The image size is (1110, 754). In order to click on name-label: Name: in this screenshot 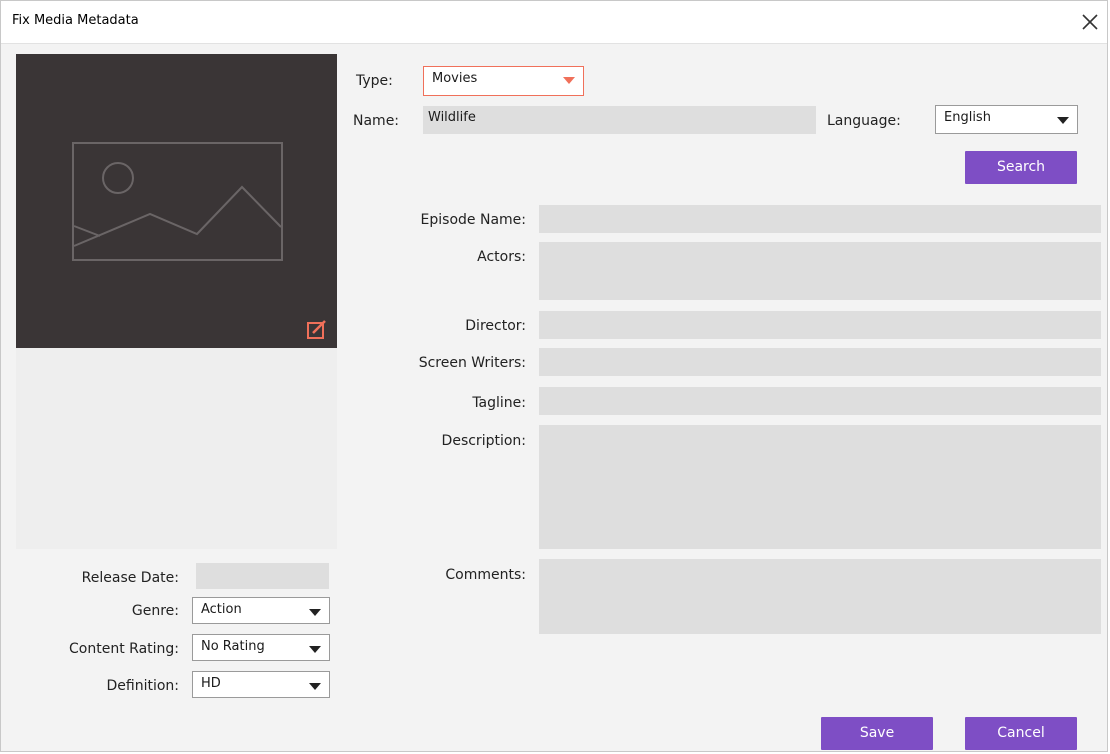, I will do `click(376, 121)`.